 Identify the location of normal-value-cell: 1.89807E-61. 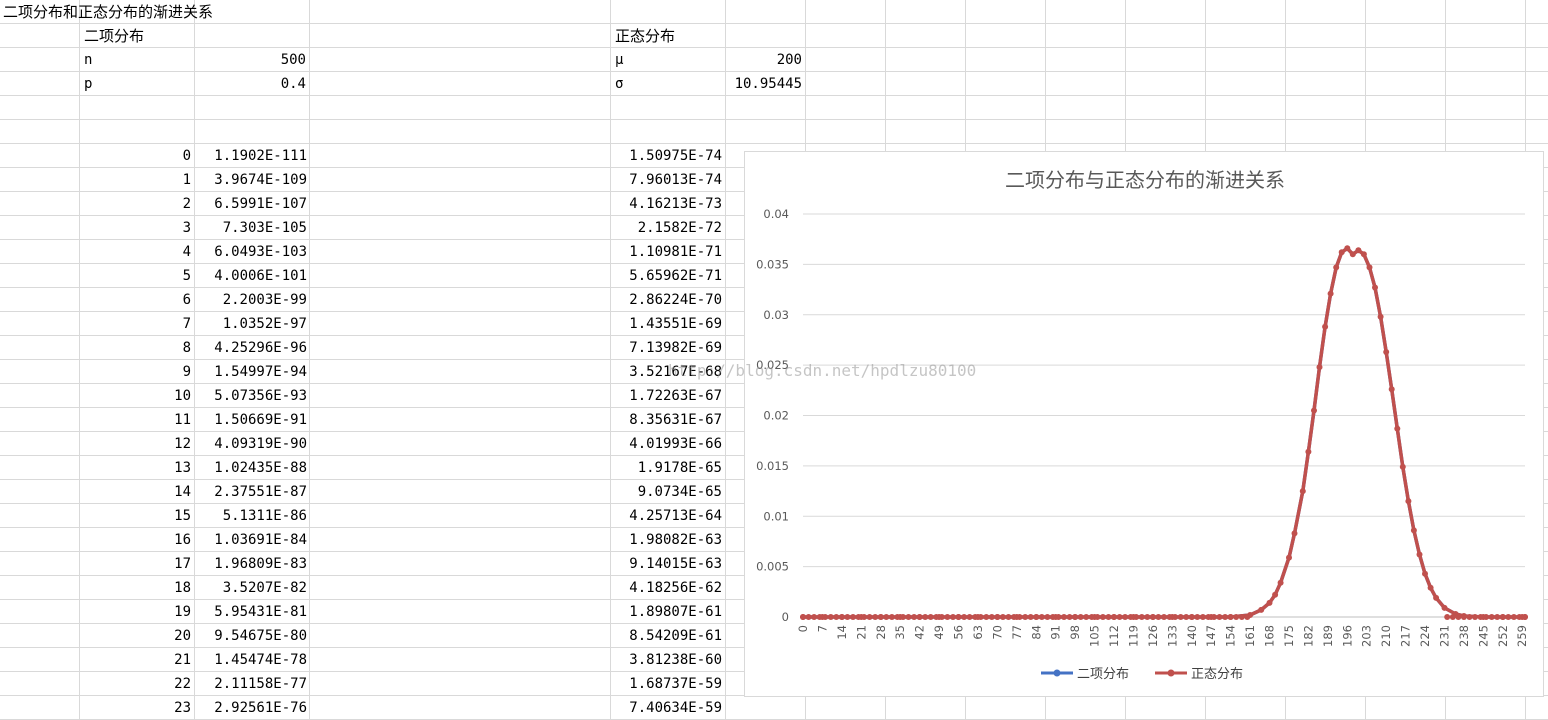
(667, 612).